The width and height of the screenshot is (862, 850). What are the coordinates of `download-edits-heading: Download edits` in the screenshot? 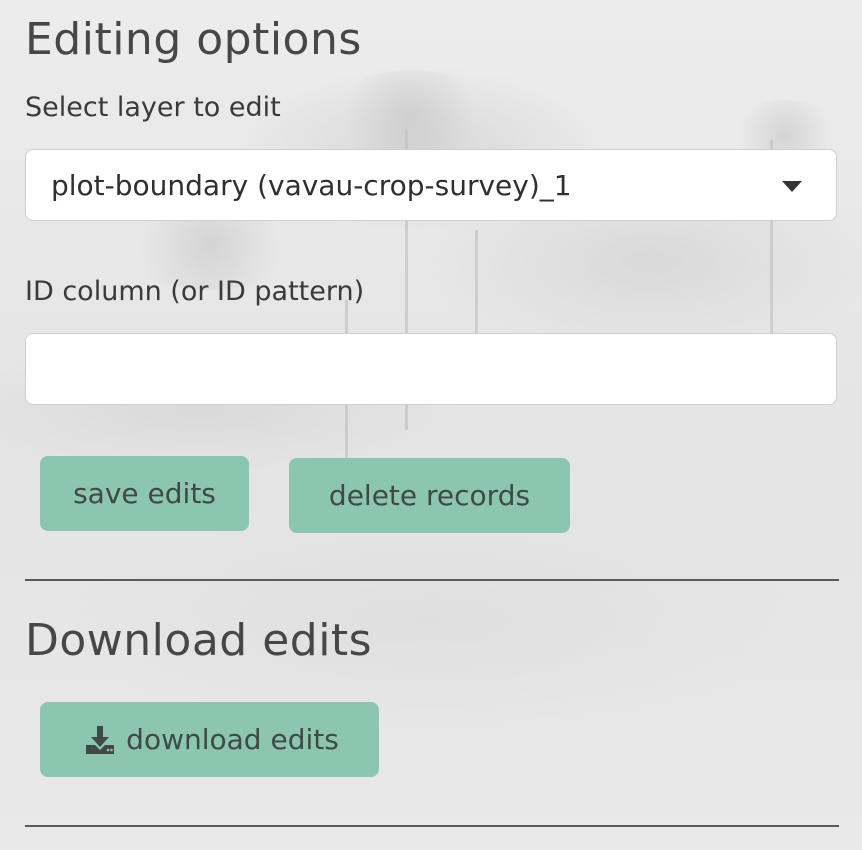 It's located at (199, 640).